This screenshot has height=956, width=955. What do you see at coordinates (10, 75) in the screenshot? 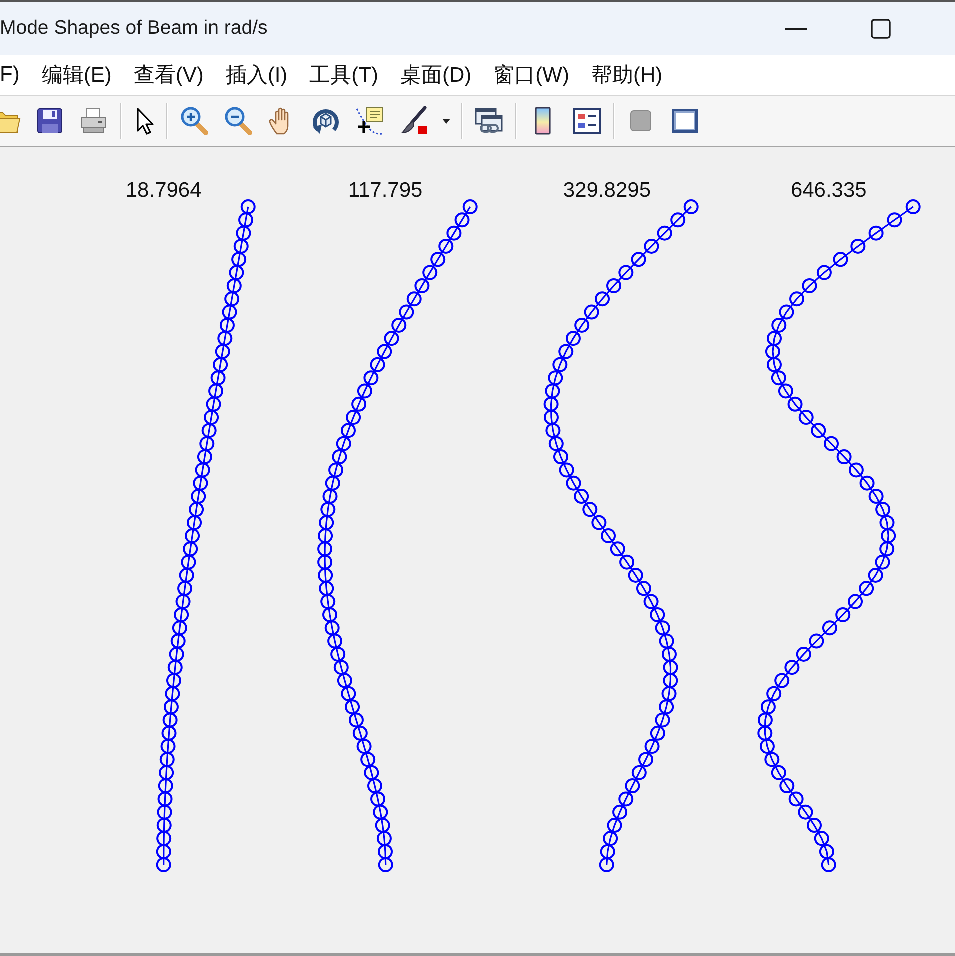
I see `menu-item: F)` at bounding box center [10, 75].